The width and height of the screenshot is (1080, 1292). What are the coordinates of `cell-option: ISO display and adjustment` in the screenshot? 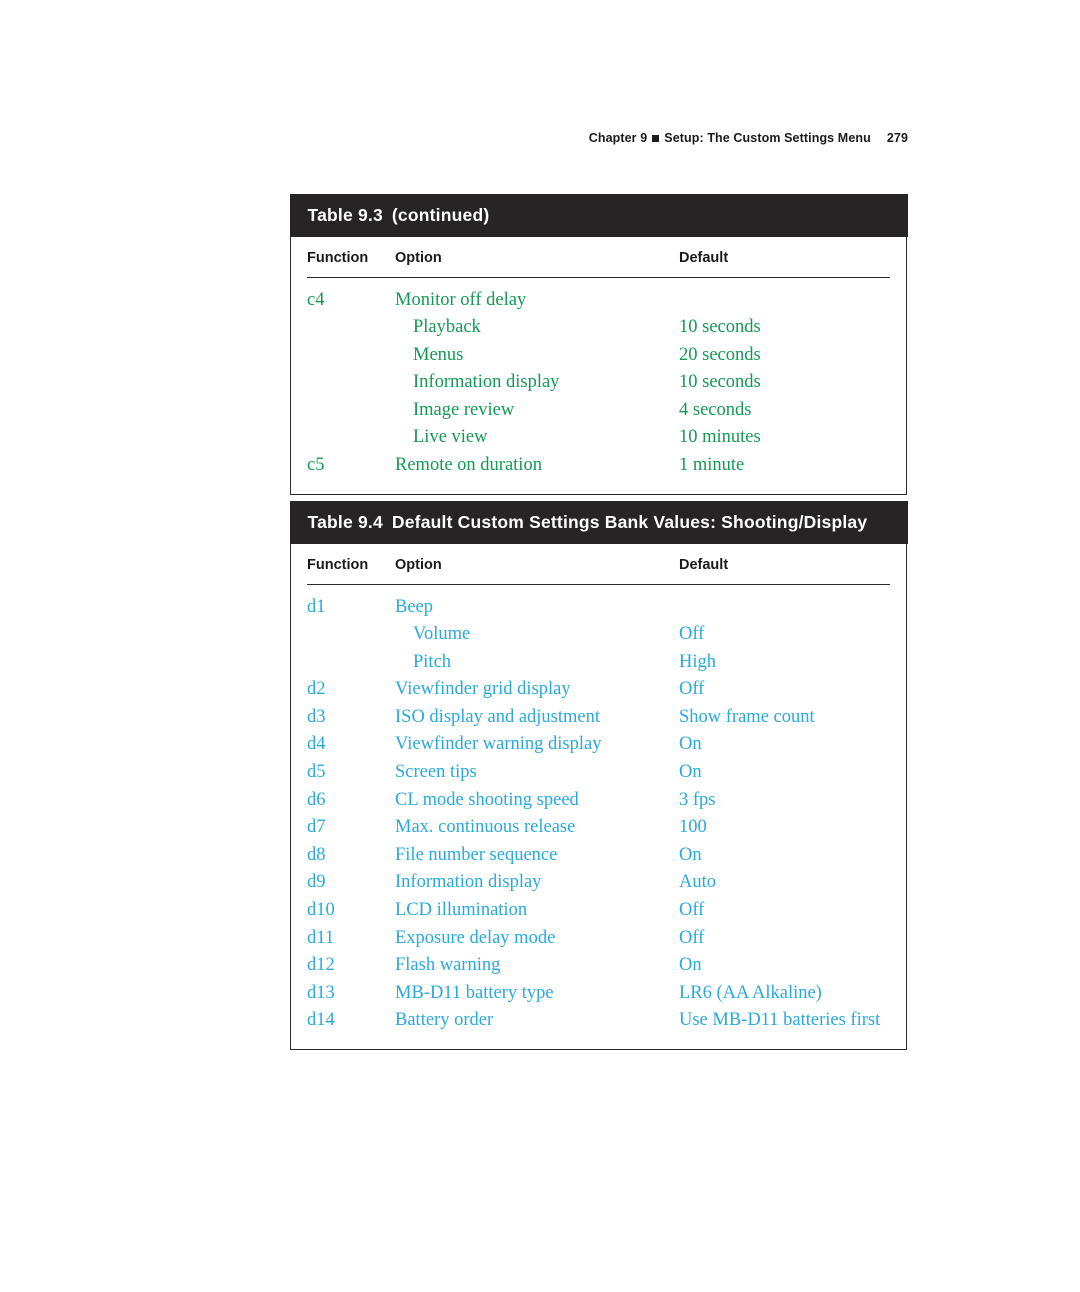 It's located at (498, 716).